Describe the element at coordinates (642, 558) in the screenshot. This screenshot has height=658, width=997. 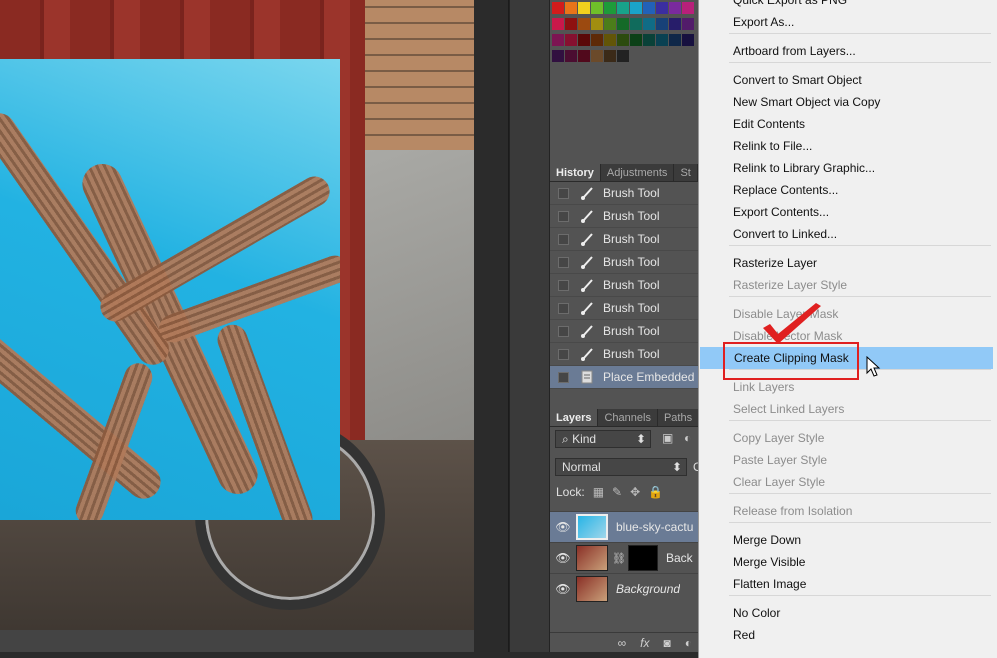
I see `layer-mask-thumbnail` at that location.